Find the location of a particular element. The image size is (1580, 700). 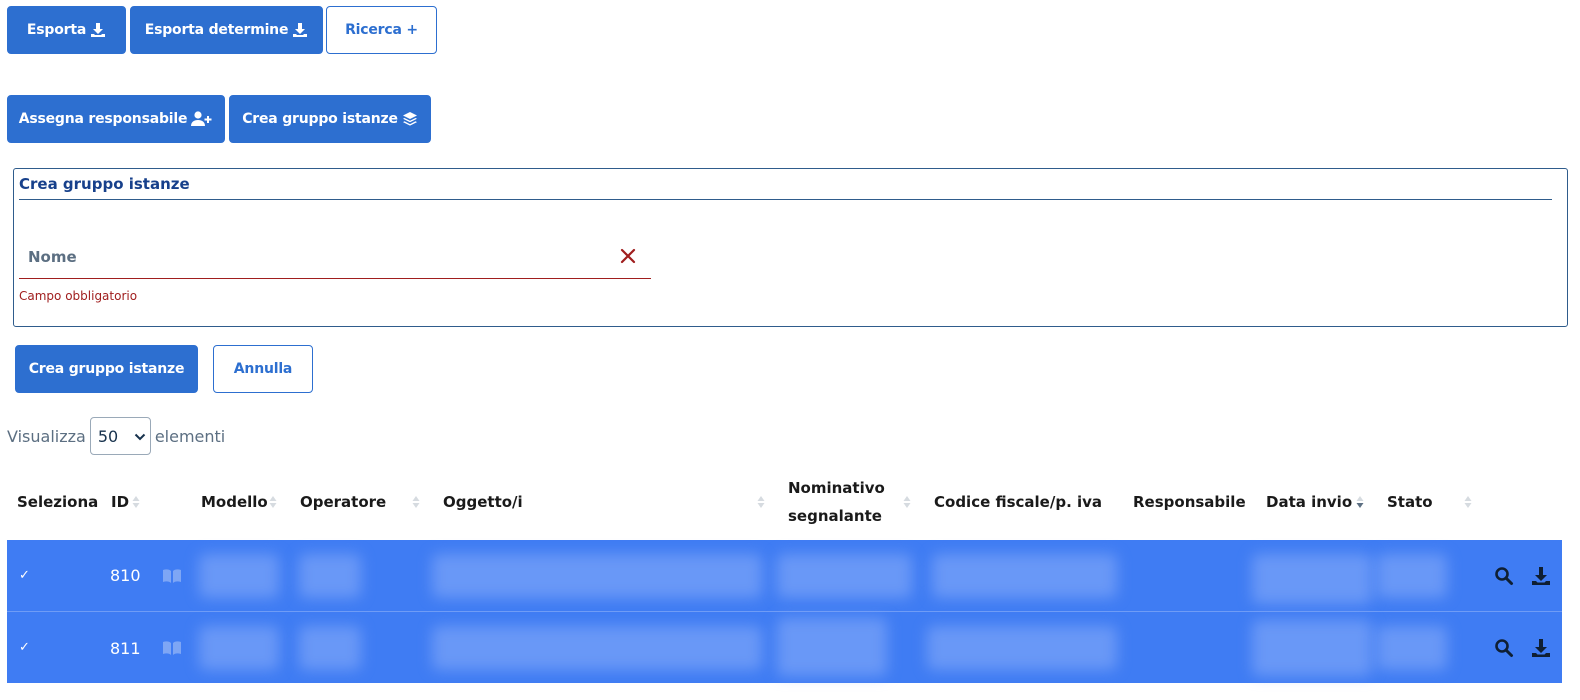

page-length-suffix: elementi is located at coordinates (190, 436).